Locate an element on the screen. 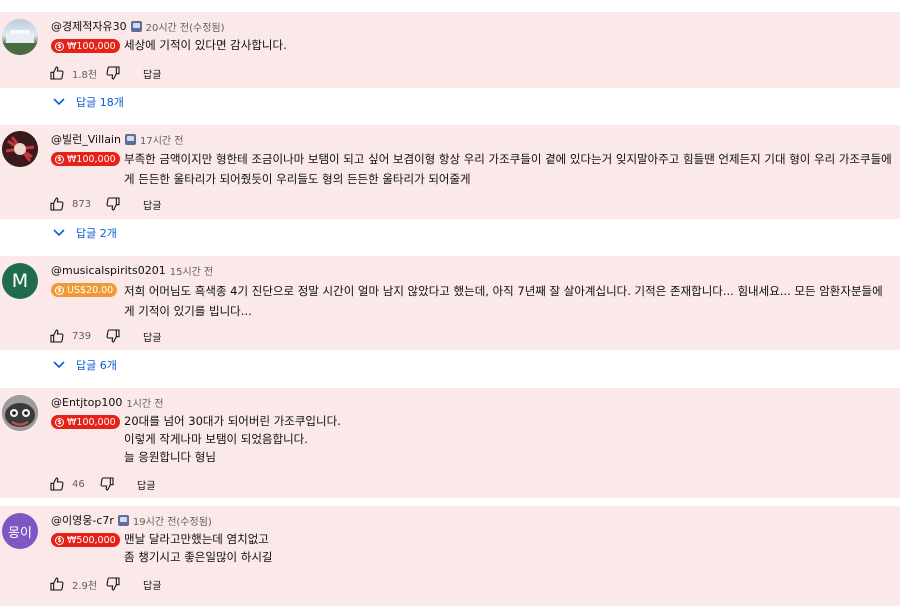 This screenshot has height=606, width=900. like-count: 46 is located at coordinates (78, 484).